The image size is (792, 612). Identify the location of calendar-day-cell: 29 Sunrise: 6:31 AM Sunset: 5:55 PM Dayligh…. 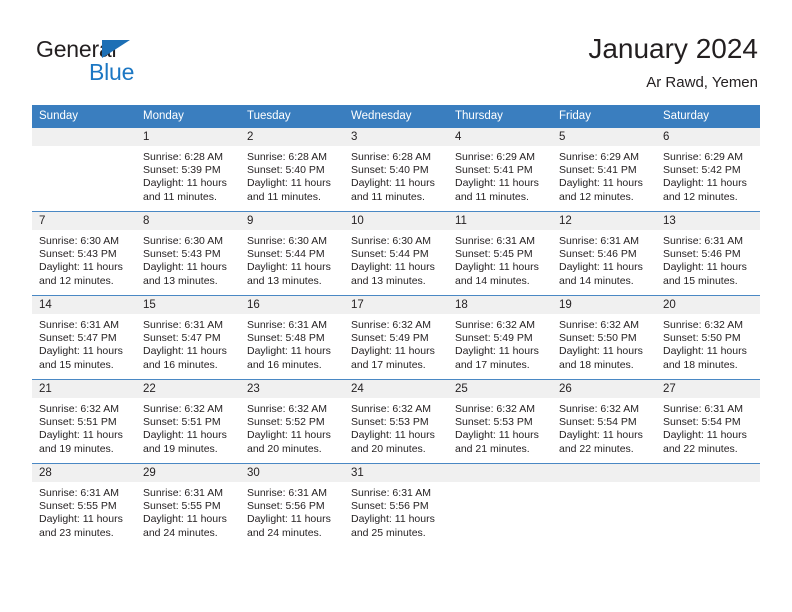
(188, 505).